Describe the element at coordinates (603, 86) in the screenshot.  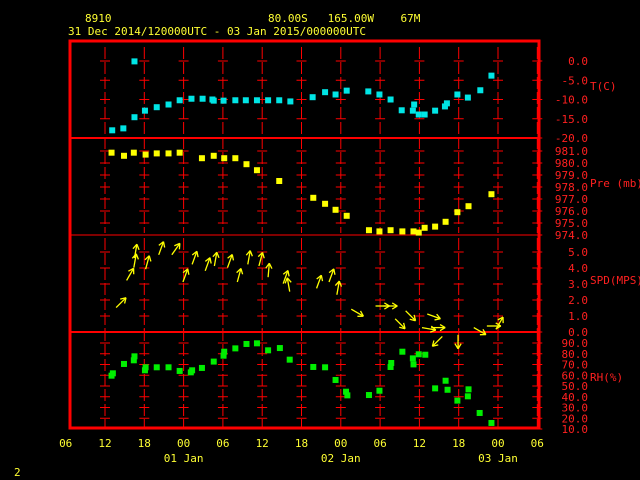
I see `panel-title-temperature: T(C)` at that location.